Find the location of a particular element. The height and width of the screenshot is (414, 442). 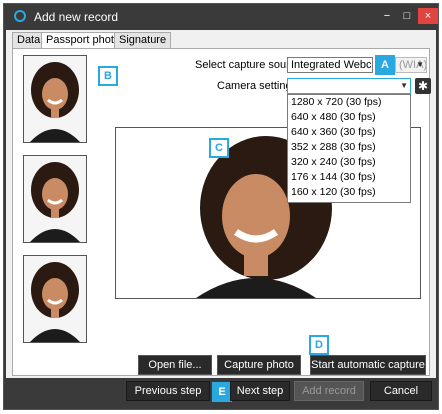

next-step-button: Next step is located at coordinates (260, 391).